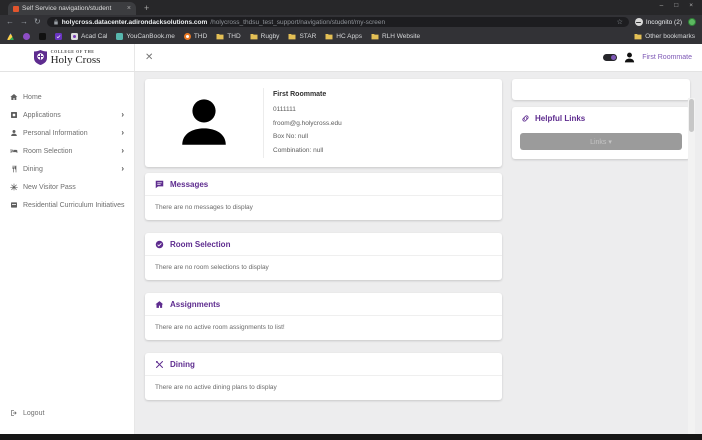 This screenshot has width=702, height=440. I want to click on person-icon, so click(14, 133).